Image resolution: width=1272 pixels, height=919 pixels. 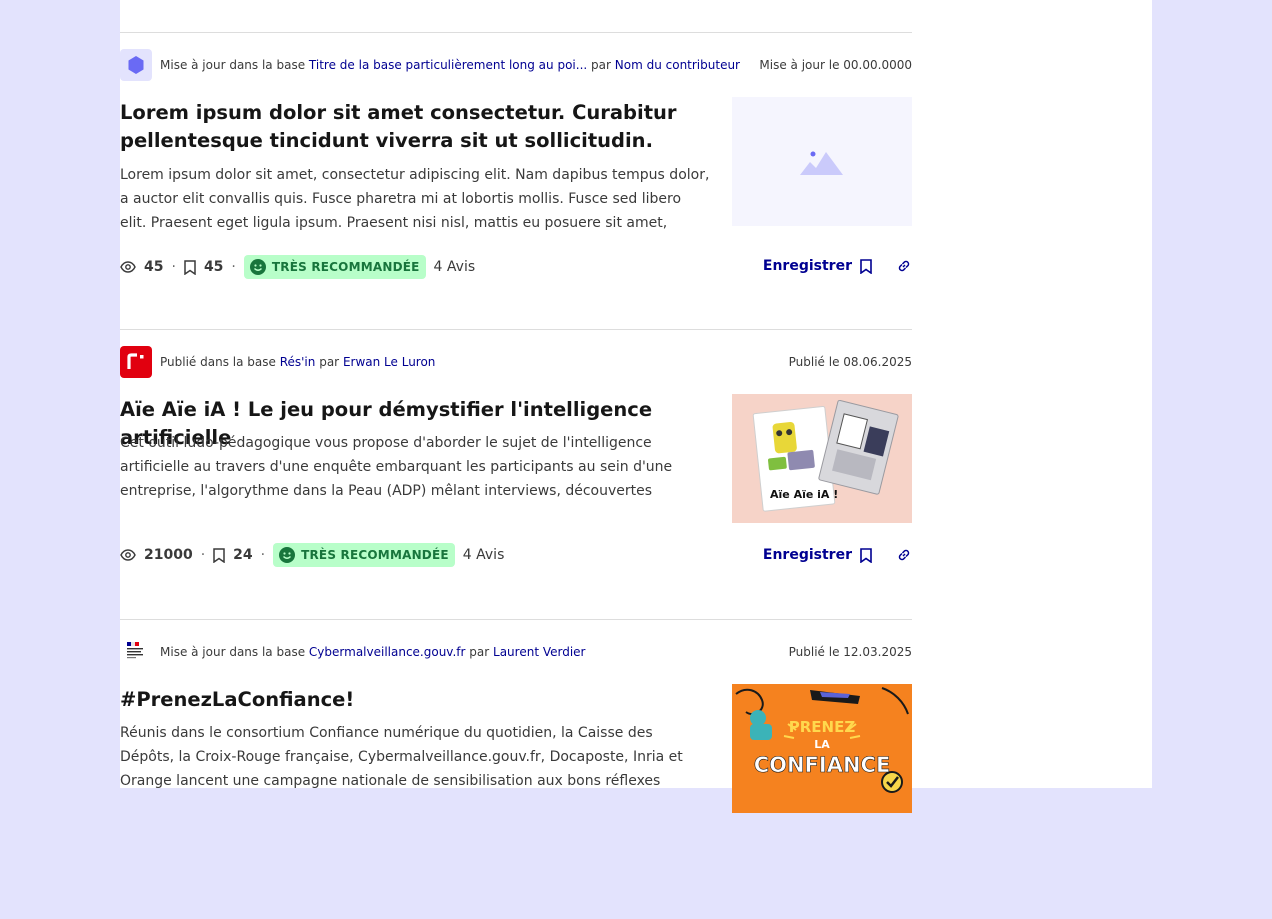 I want to click on published-date: Publié le 08.06.2025, so click(x=850, y=362).